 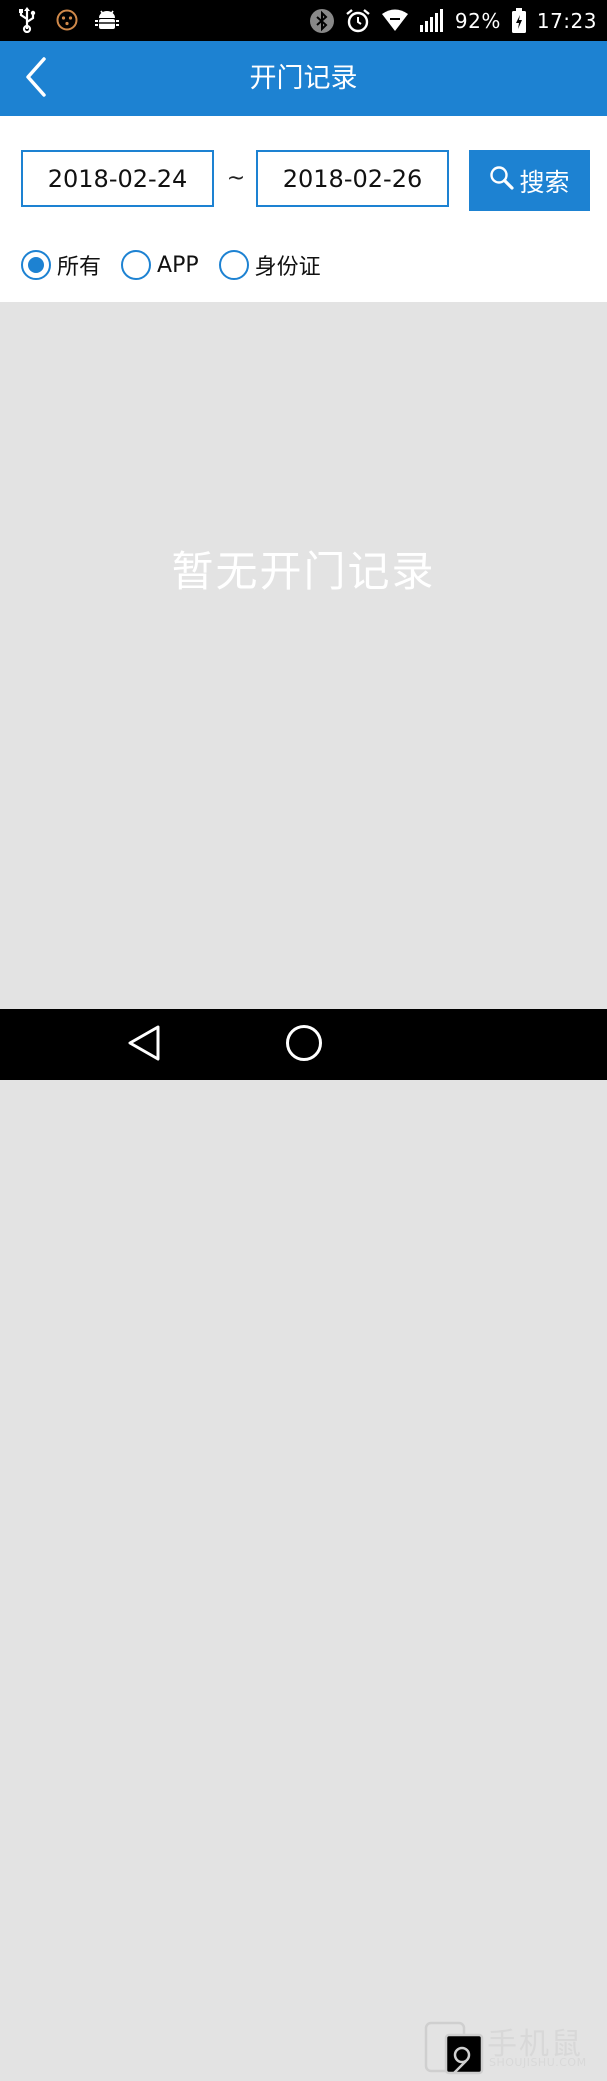 I want to click on radio-label-id-card: 身份证, so click(x=287, y=267).